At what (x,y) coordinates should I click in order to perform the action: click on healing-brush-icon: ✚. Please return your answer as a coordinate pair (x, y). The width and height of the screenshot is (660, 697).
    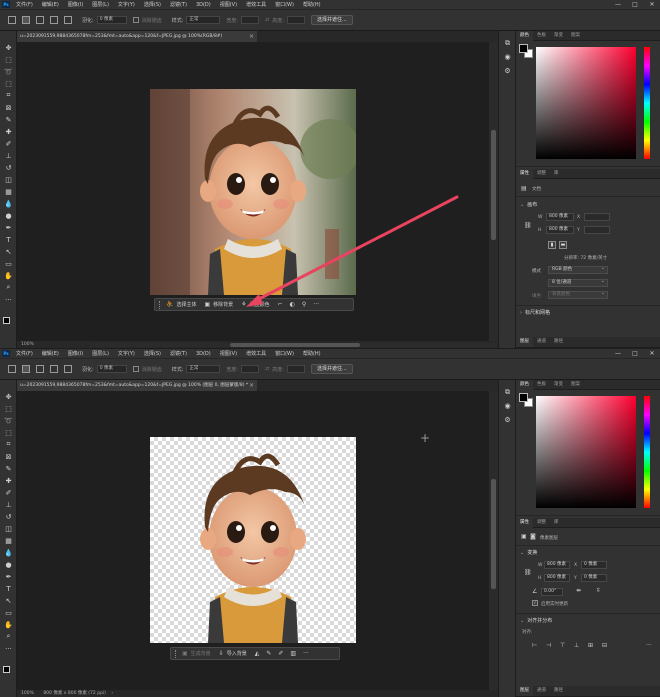
    Looking at the image, I should click on (8, 131).